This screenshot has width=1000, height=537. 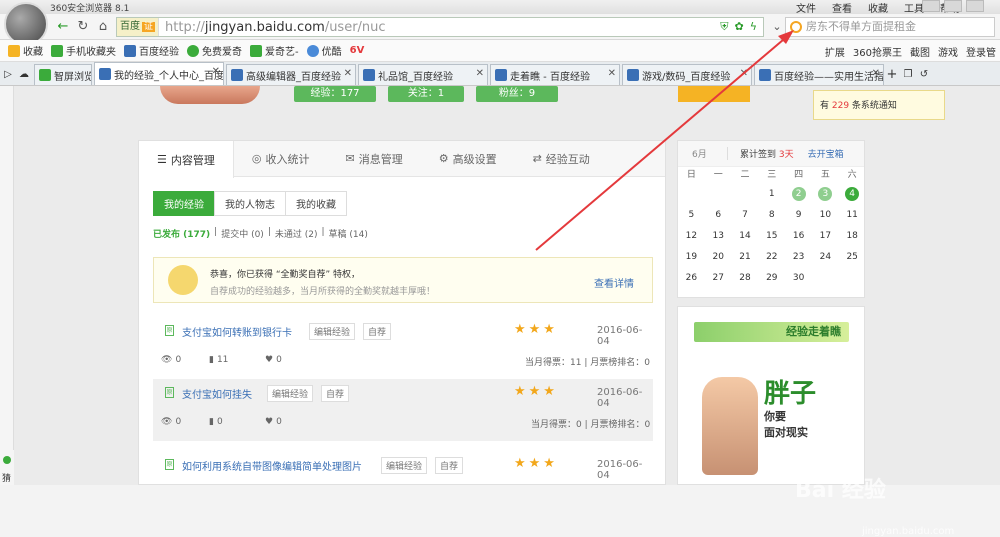 I want to click on filter-submitting: 提交中 (0), so click(x=242, y=233).